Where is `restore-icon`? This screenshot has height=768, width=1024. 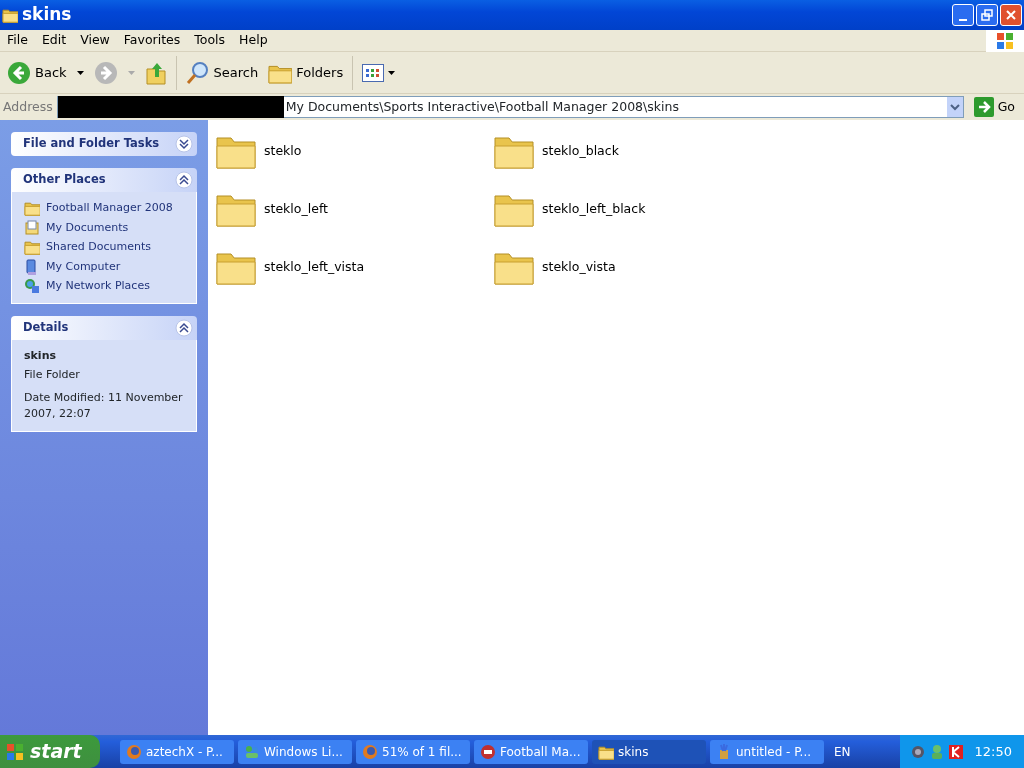
restore-icon is located at coordinates (987, 15).